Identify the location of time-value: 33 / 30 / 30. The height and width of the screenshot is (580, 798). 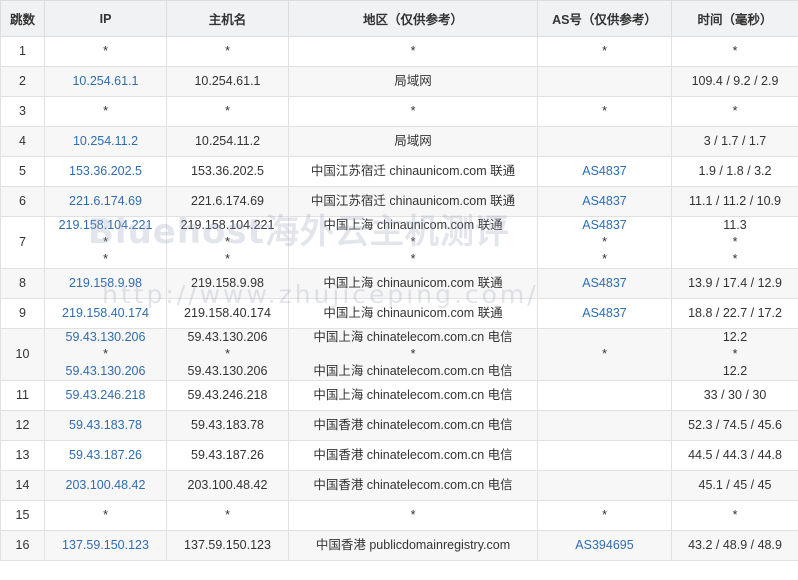
(735, 395).